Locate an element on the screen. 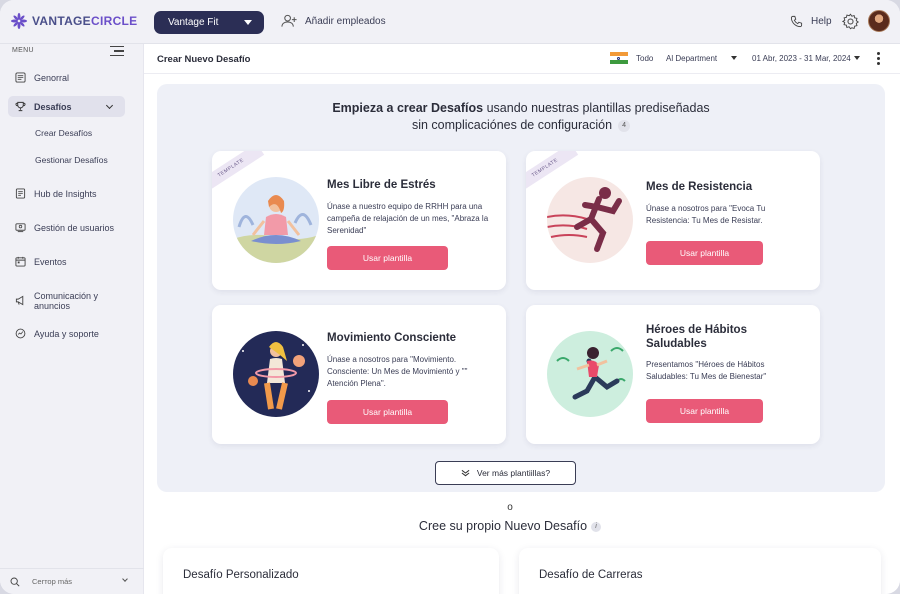  add-employees-button: Añadir empleados is located at coordinates (333, 21).